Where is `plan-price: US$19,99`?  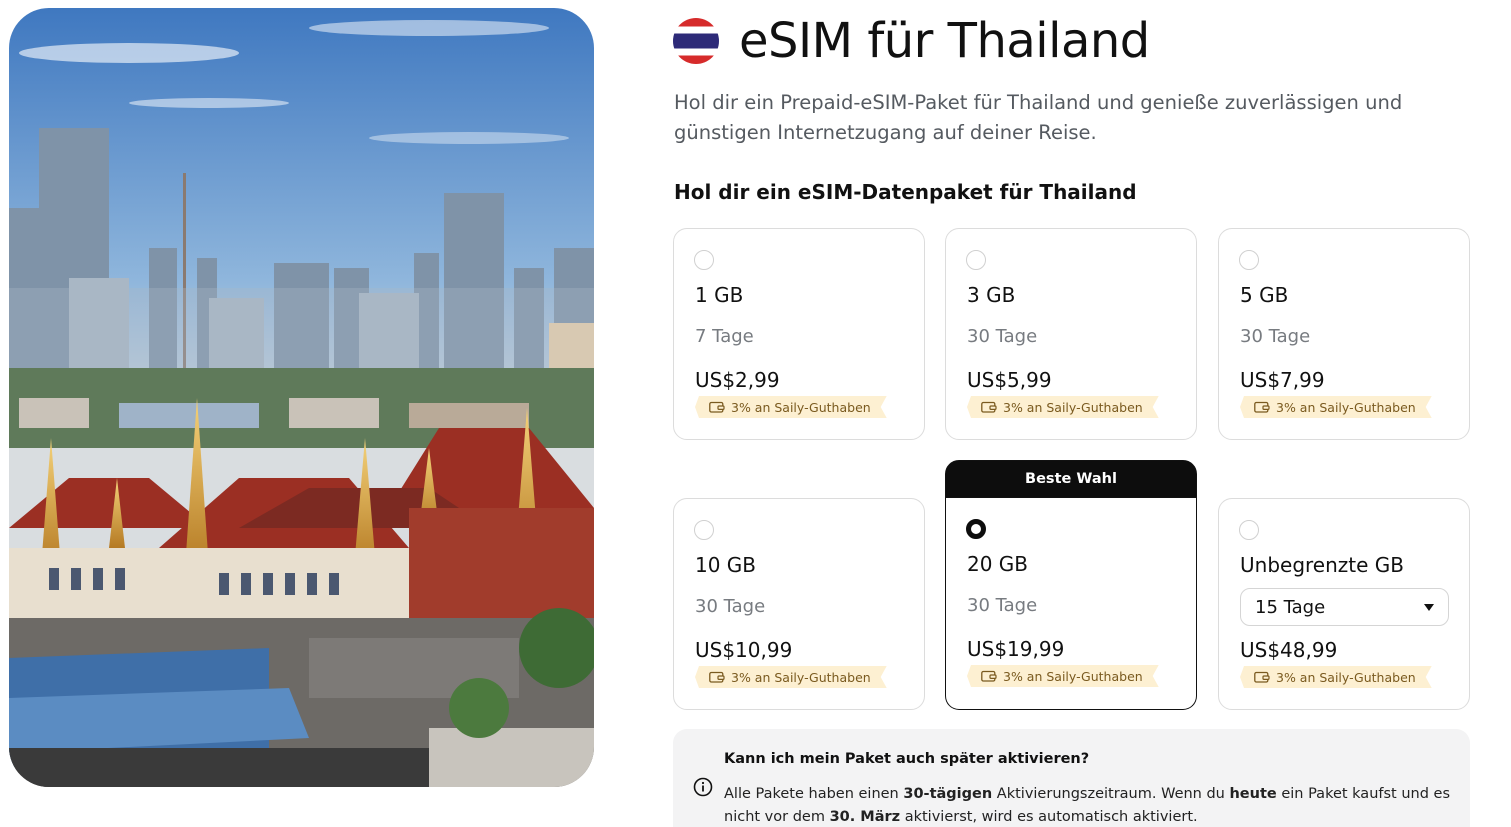
plan-price: US$19,99 is located at coordinates (1016, 649).